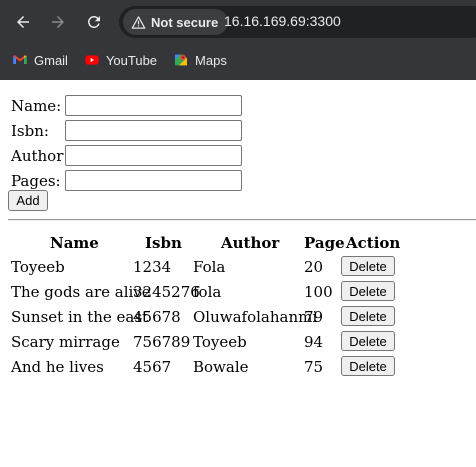  Describe the element at coordinates (36, 181) in the screenshot. I see `pages-label: Pages:` at that location.